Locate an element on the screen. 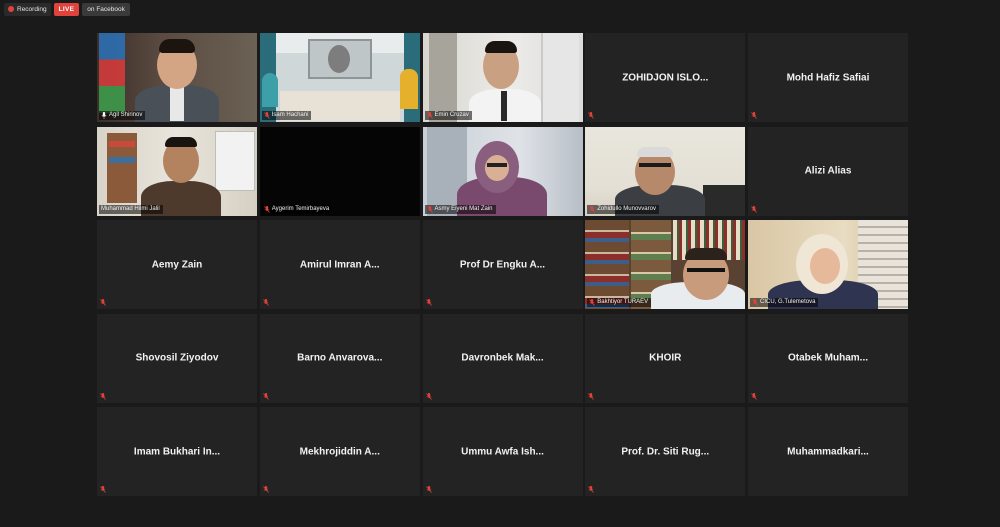 The image size is (1000, 527). participant-tile: KHOIR is located at coordinates (665, 358).